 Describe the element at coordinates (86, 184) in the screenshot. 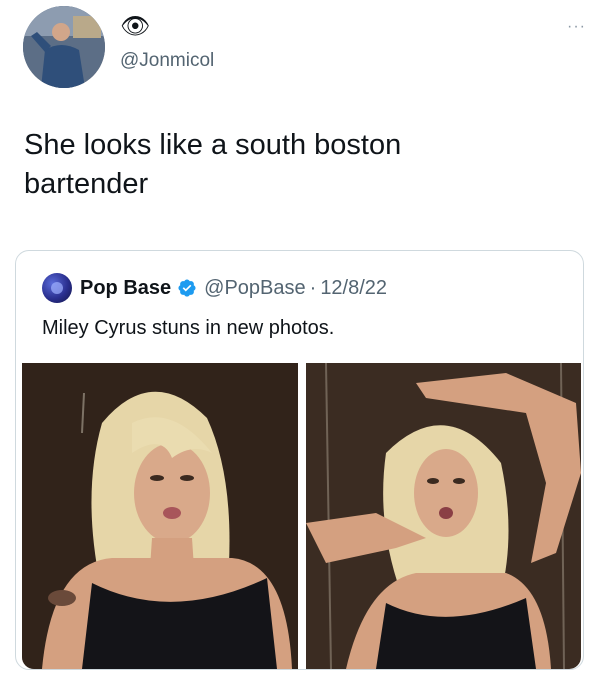

I see `tweet-text-line-2: bartender` at that location.